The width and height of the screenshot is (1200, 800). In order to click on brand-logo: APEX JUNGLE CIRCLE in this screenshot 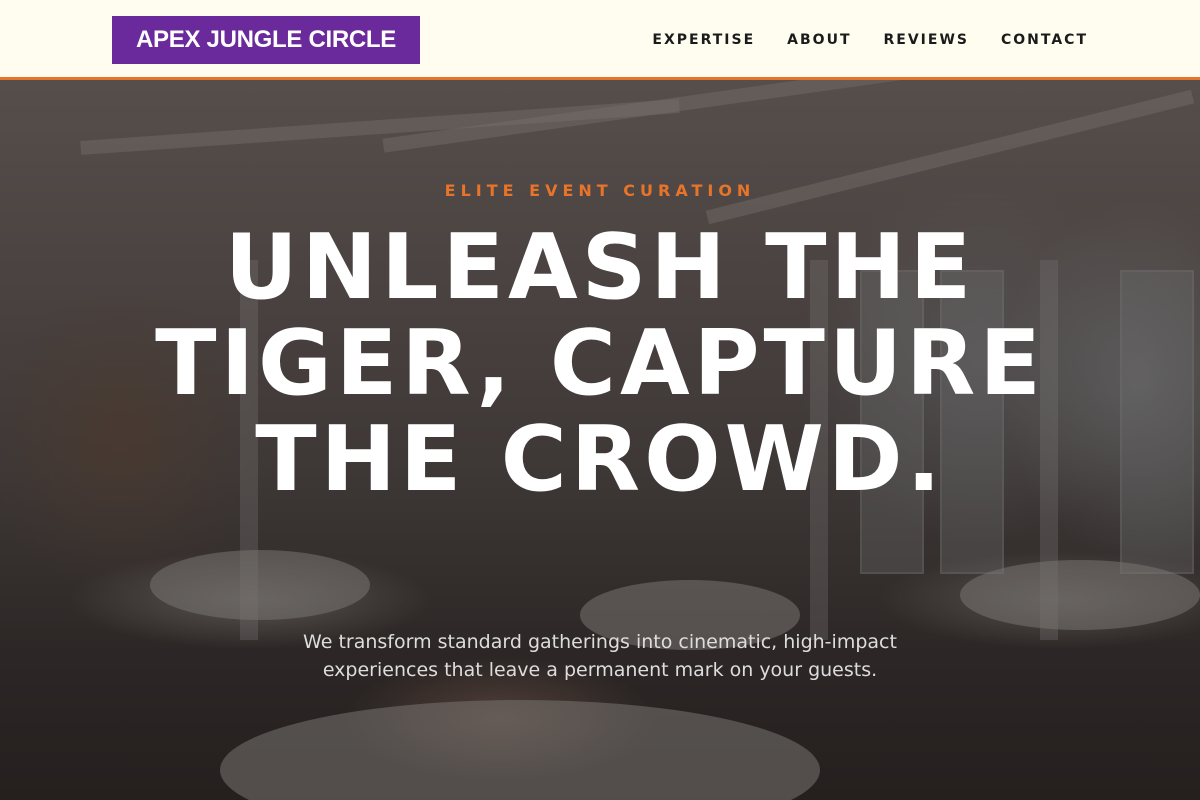, I will do `click(266, 40)`.